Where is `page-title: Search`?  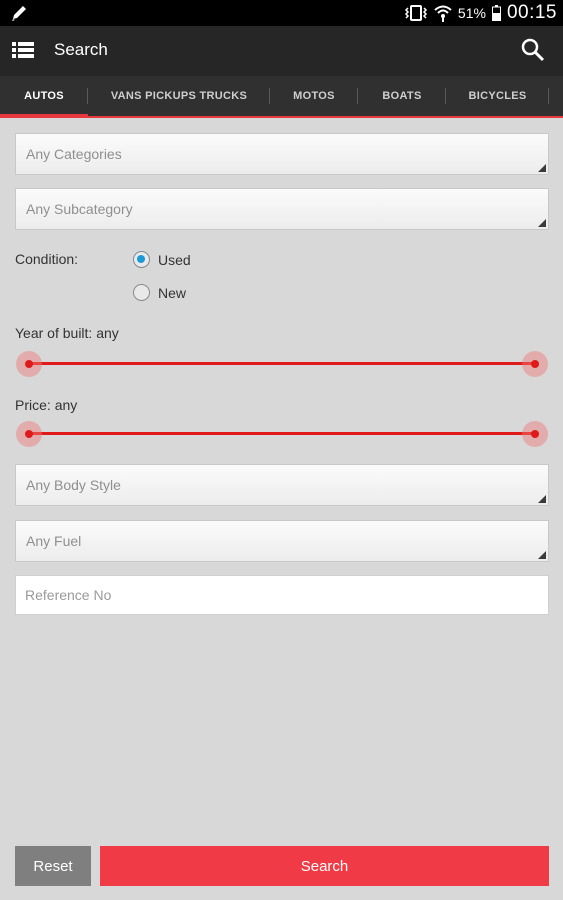 page-title: Search is located at coordinates (81, 49).